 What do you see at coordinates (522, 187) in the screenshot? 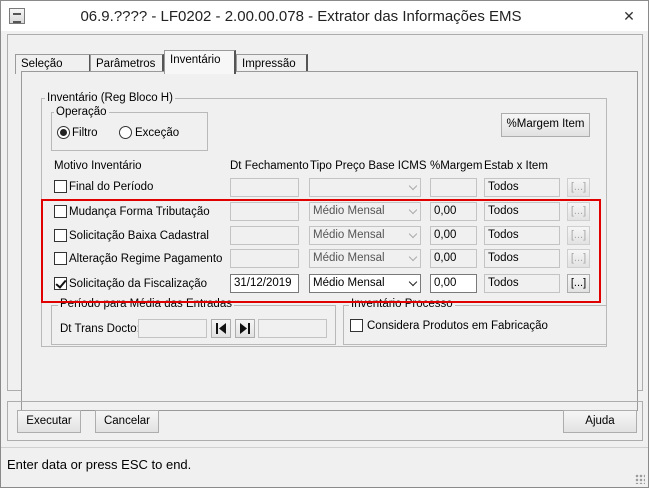
I see `estab-final-periodo: Todos` at bounding box center [522, 187].